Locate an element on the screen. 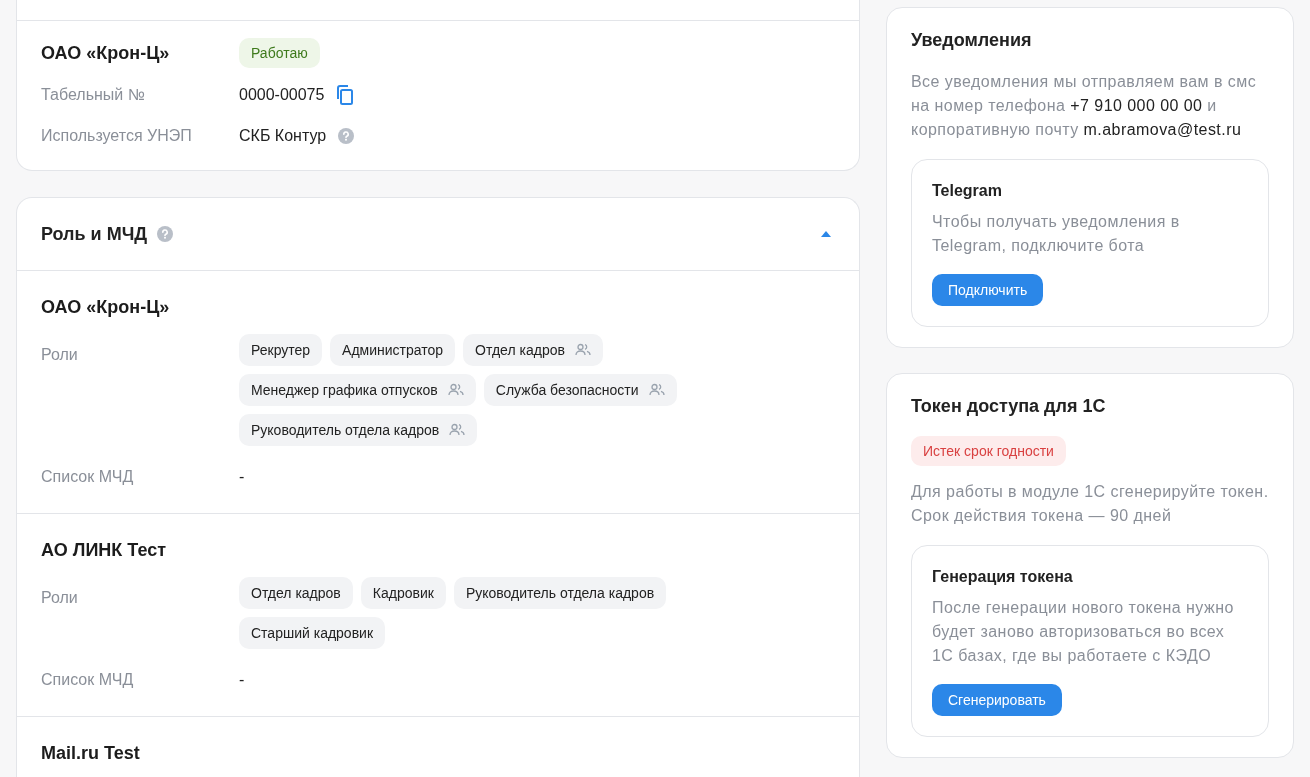  card-title: Telegram is located at coordinates (967, 191).